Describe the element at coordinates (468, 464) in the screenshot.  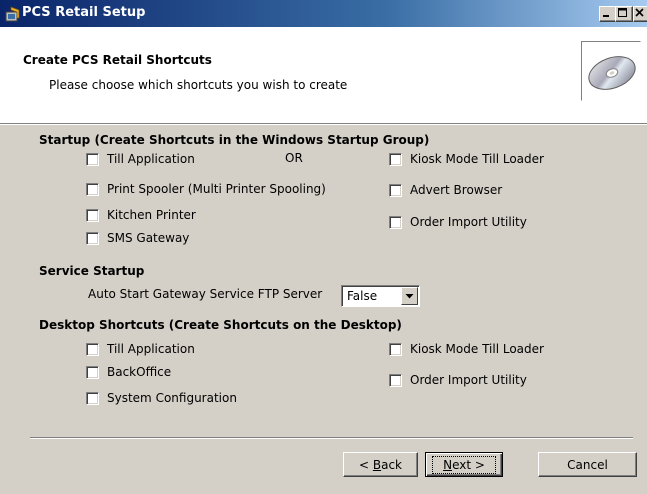
I see `next-rest: ext >` at that location.